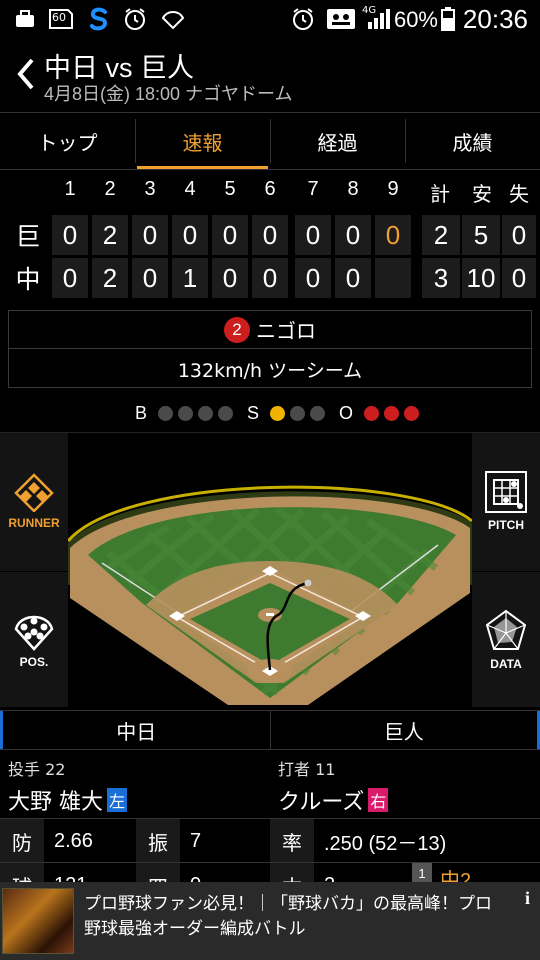 The height and width of the screenshot is (960, 540). I want to click on sim-60-icon: 60, so click(61, 19).